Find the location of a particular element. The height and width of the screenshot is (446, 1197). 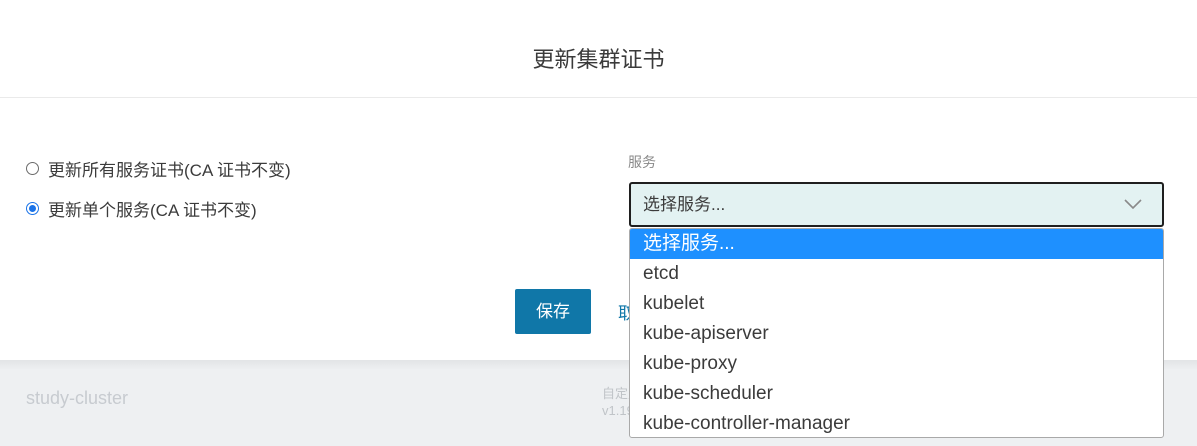

radio-button-update-single is located at coordinates (32, 208).